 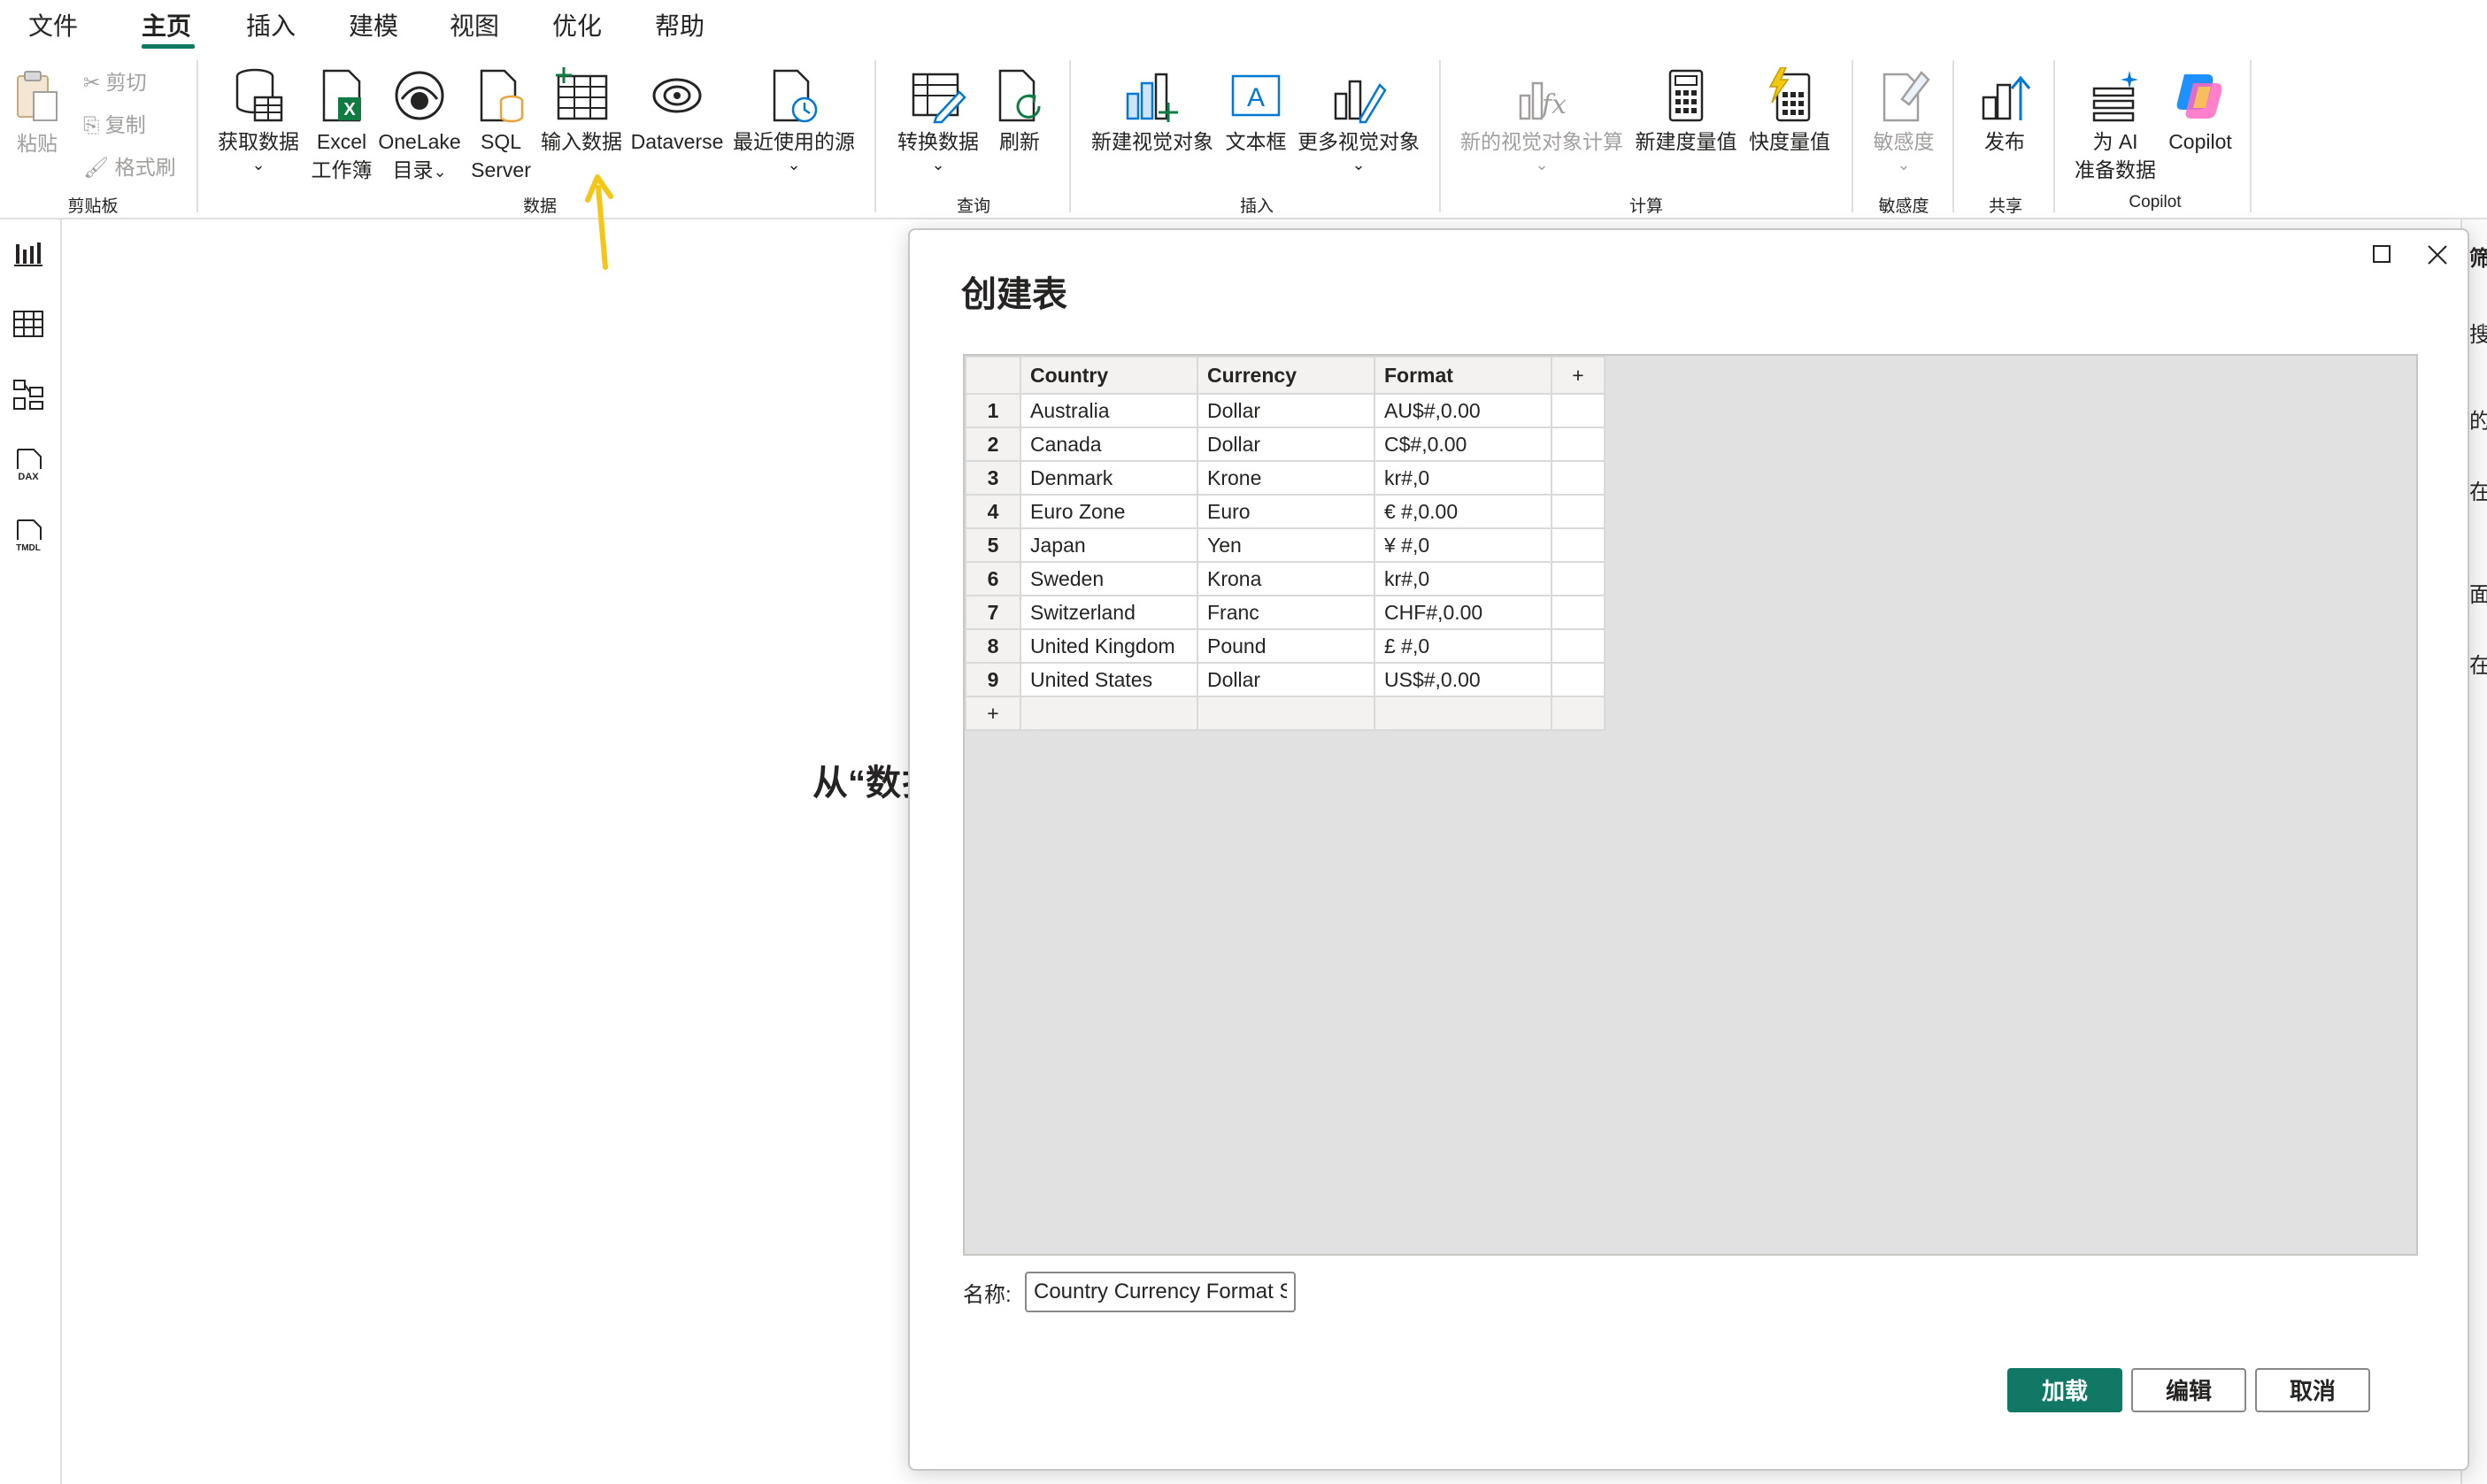 I want to click on row-number: 3, so click(x=993, y=478).